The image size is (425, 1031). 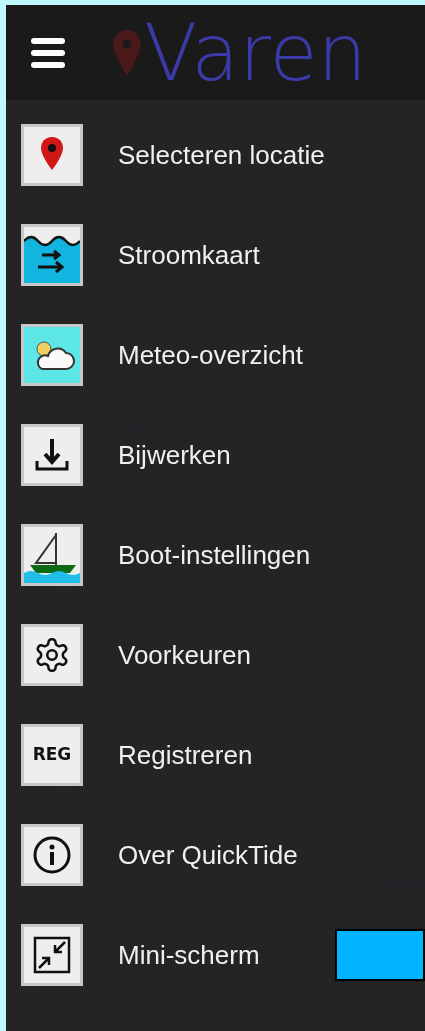 I want to click on menu-item: Over QuickTide, so click(x=159, y=855).